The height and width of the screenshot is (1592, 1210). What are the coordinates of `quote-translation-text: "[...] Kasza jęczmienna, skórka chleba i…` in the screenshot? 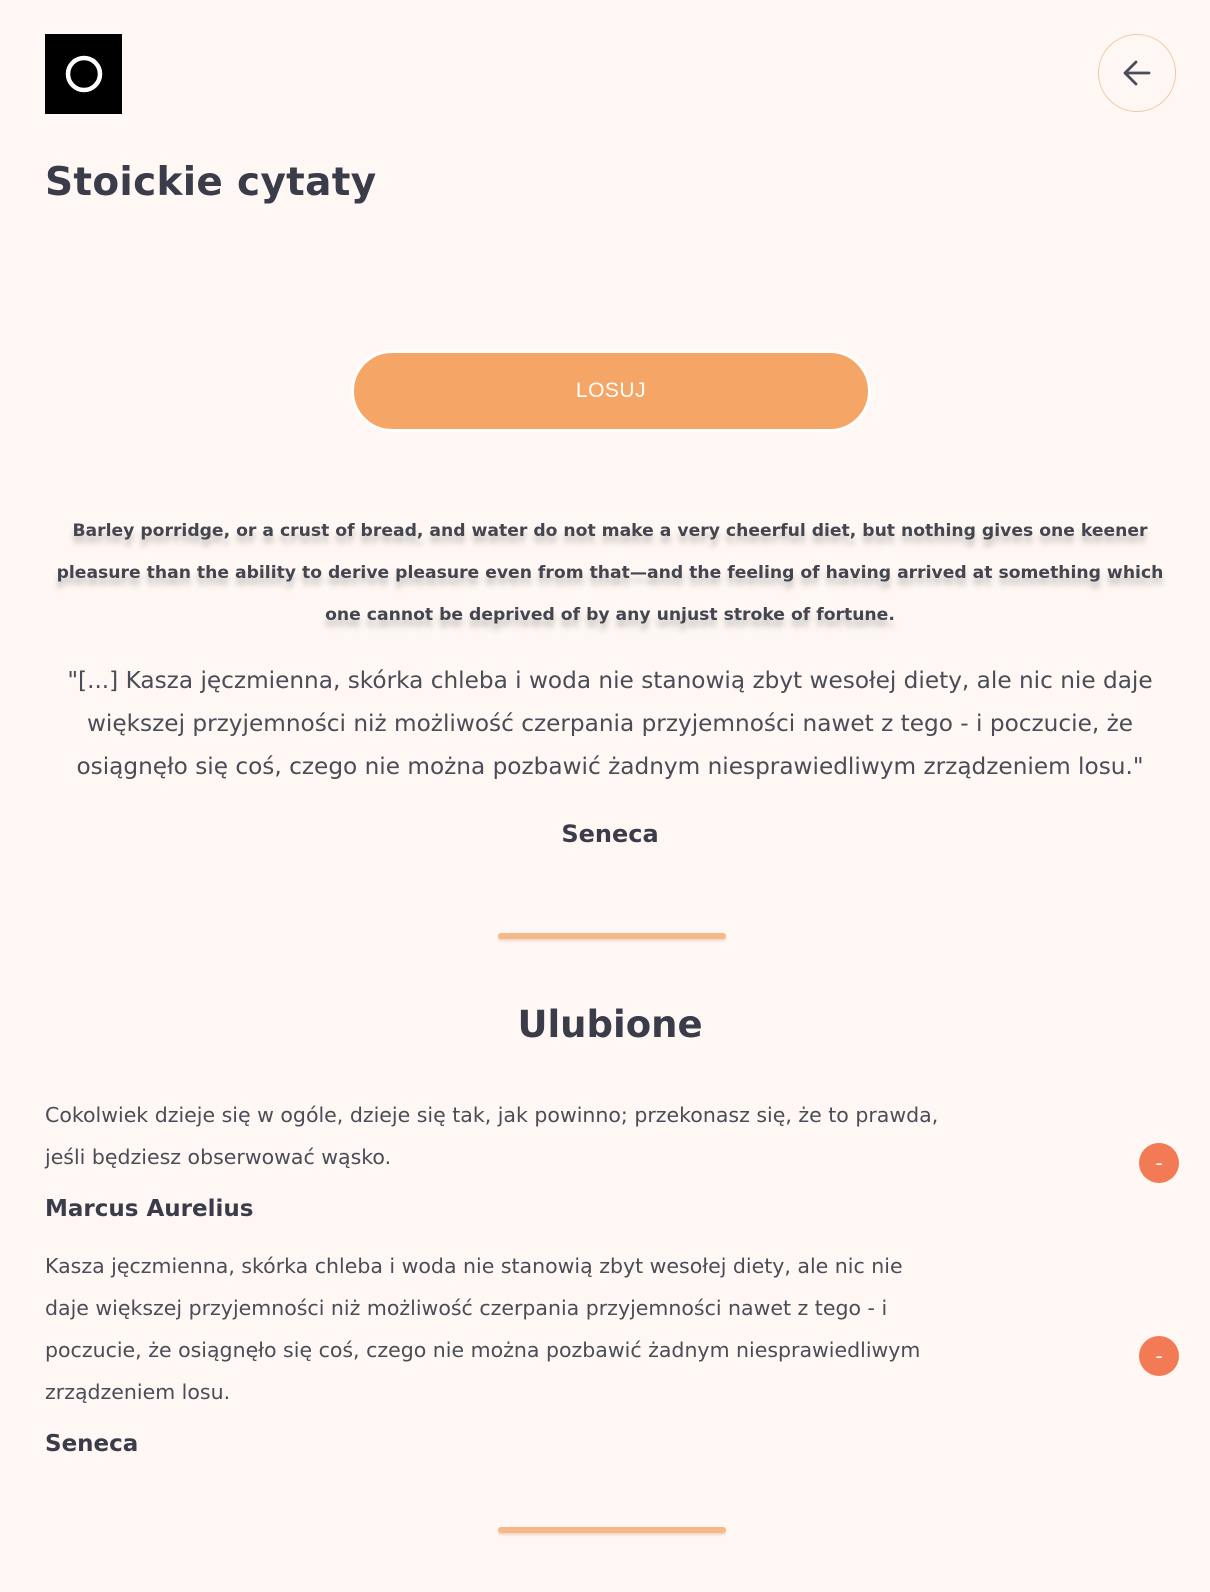 It's located at (610, 723).